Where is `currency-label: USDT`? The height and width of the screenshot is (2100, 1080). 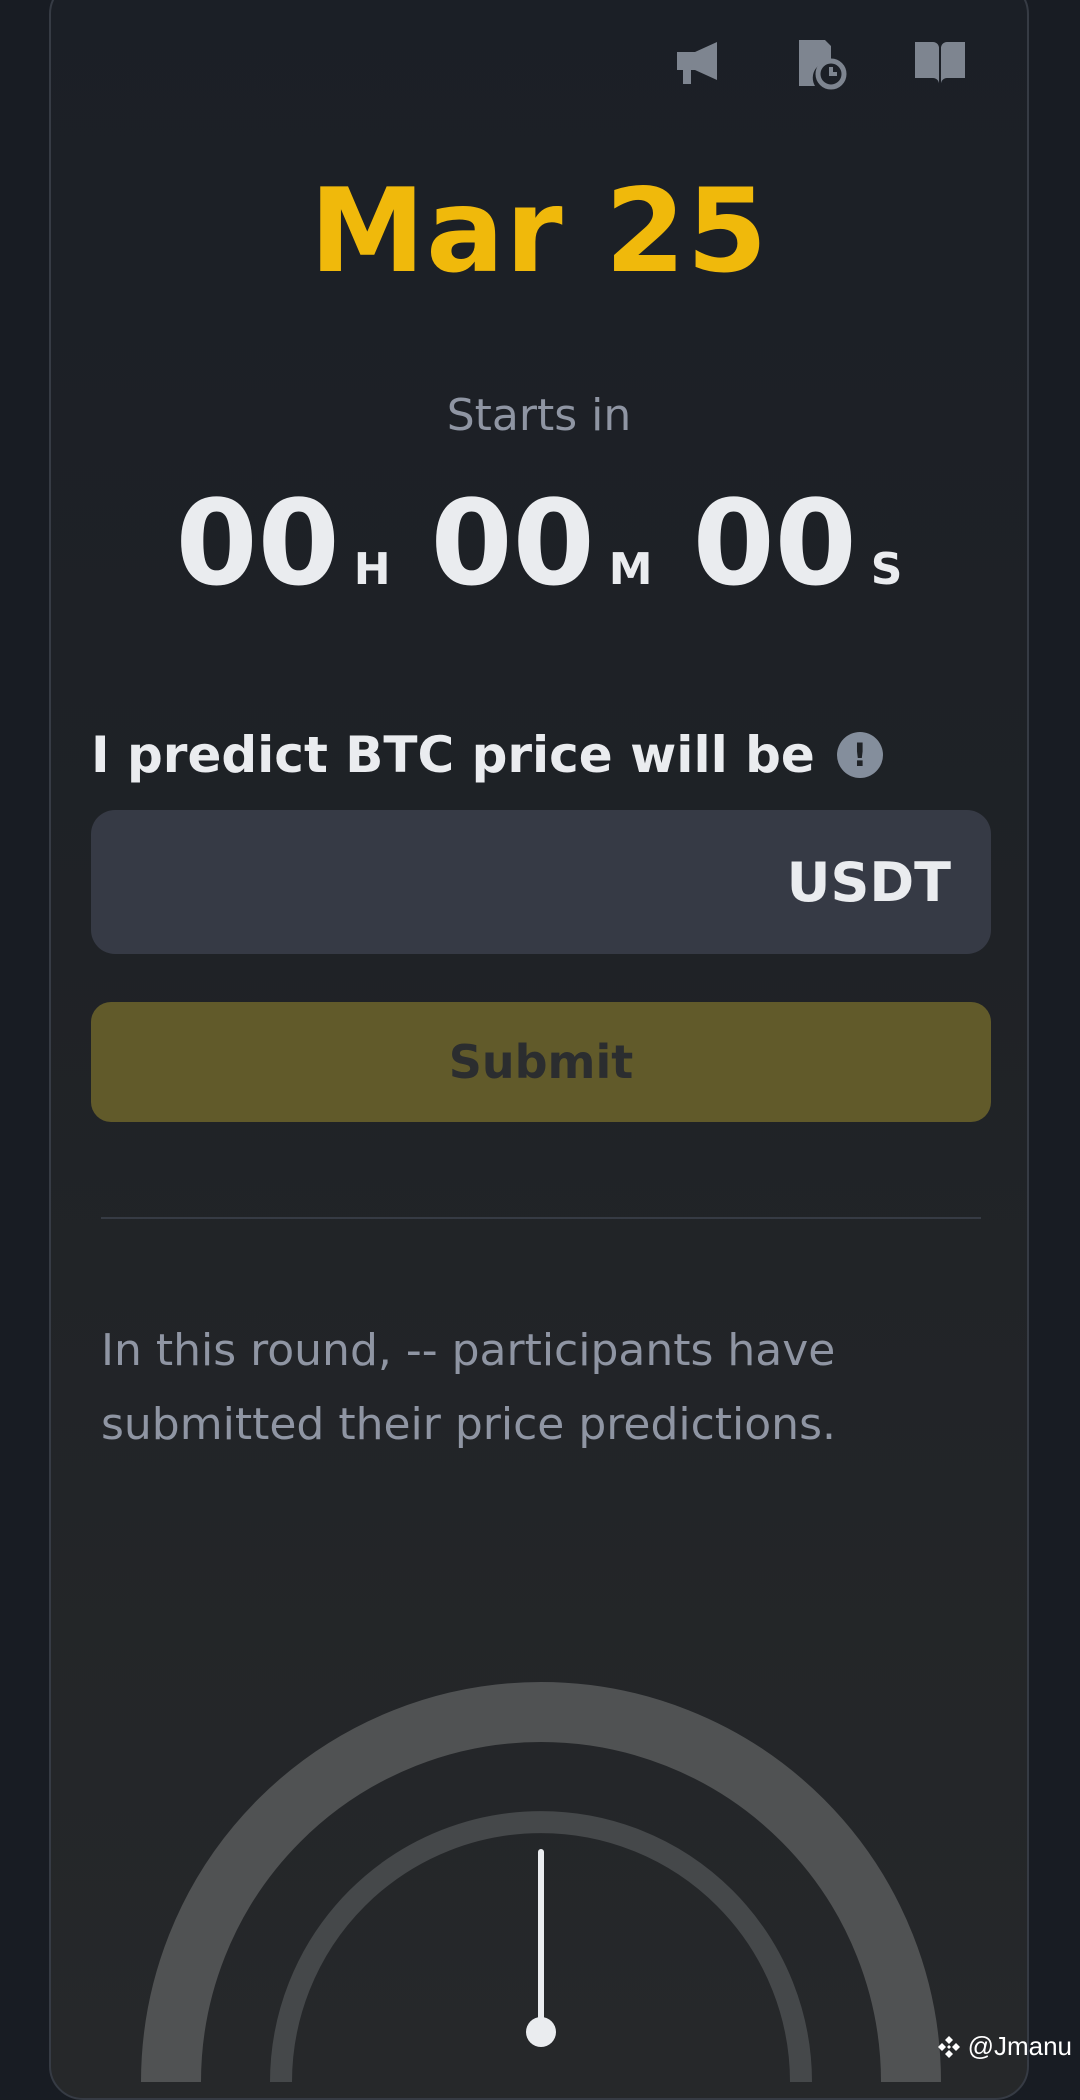
currency-label: USDT is located at coordinates (869, 882).